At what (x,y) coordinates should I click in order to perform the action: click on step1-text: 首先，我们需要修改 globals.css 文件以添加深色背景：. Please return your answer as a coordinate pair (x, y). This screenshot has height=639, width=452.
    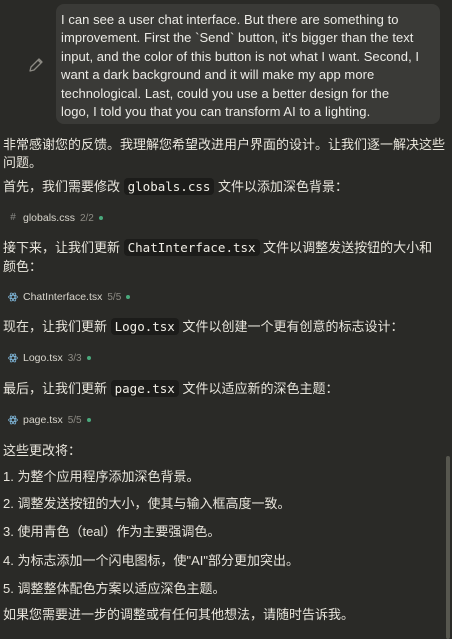
    Looking at the image, I should click on (175, 187).